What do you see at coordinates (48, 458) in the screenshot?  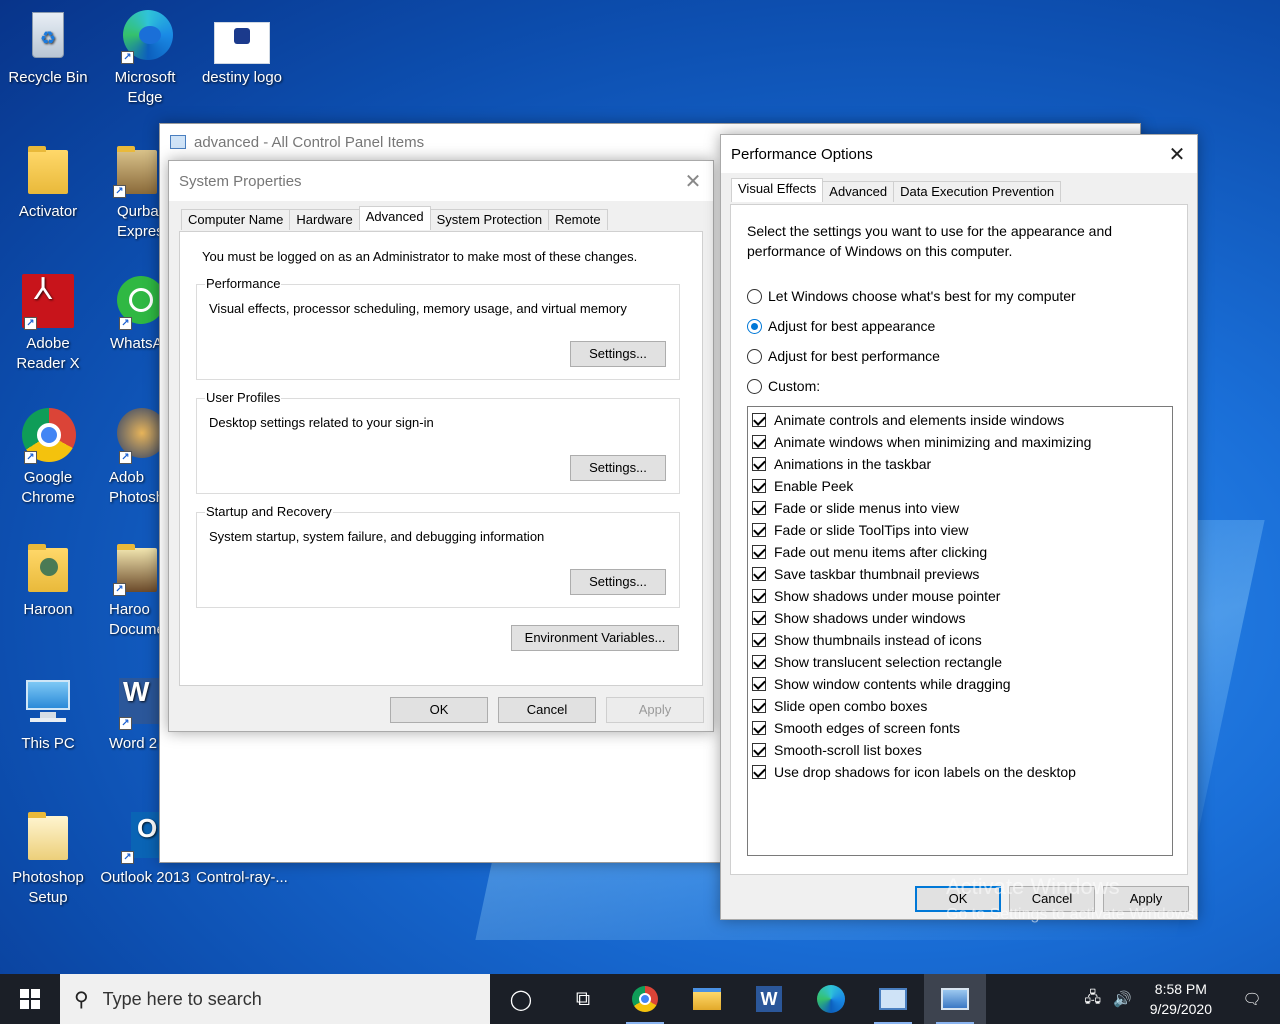 I see `desktop-icon-chrome: ↗ Google Chrome` at bounding box center [48, 458].